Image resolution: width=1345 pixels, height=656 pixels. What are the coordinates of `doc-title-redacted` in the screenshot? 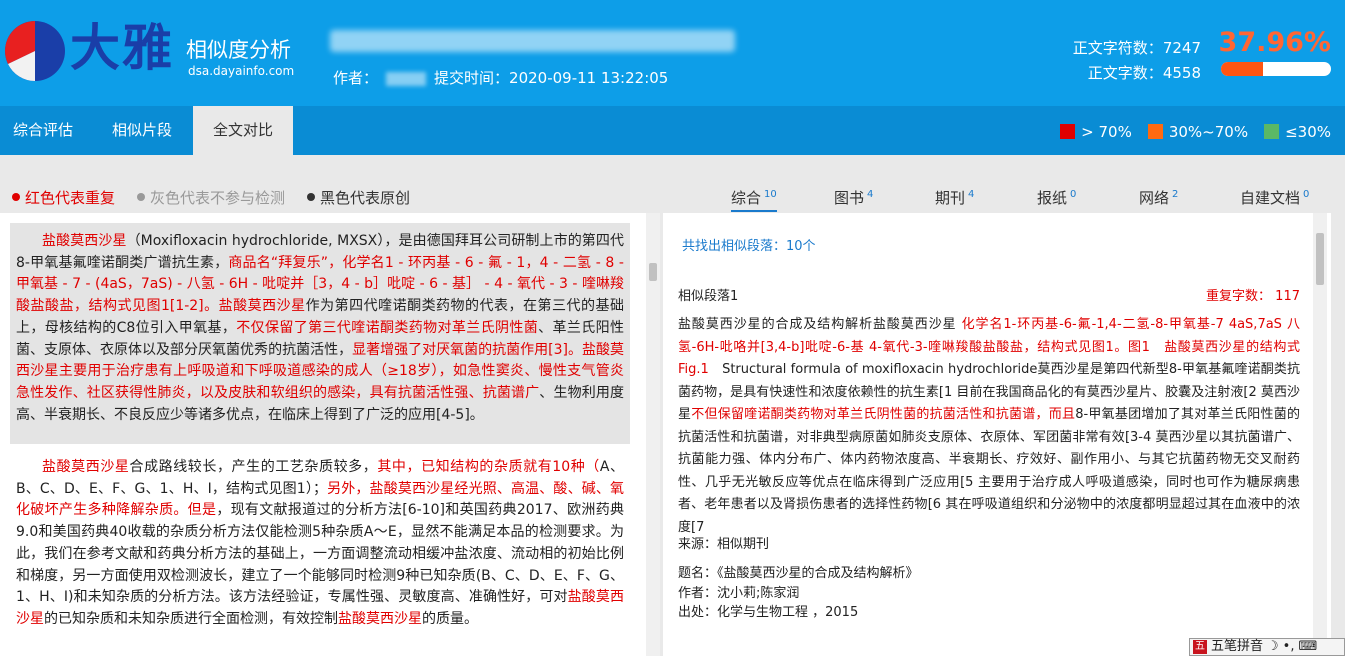 It's located at (532, 41).